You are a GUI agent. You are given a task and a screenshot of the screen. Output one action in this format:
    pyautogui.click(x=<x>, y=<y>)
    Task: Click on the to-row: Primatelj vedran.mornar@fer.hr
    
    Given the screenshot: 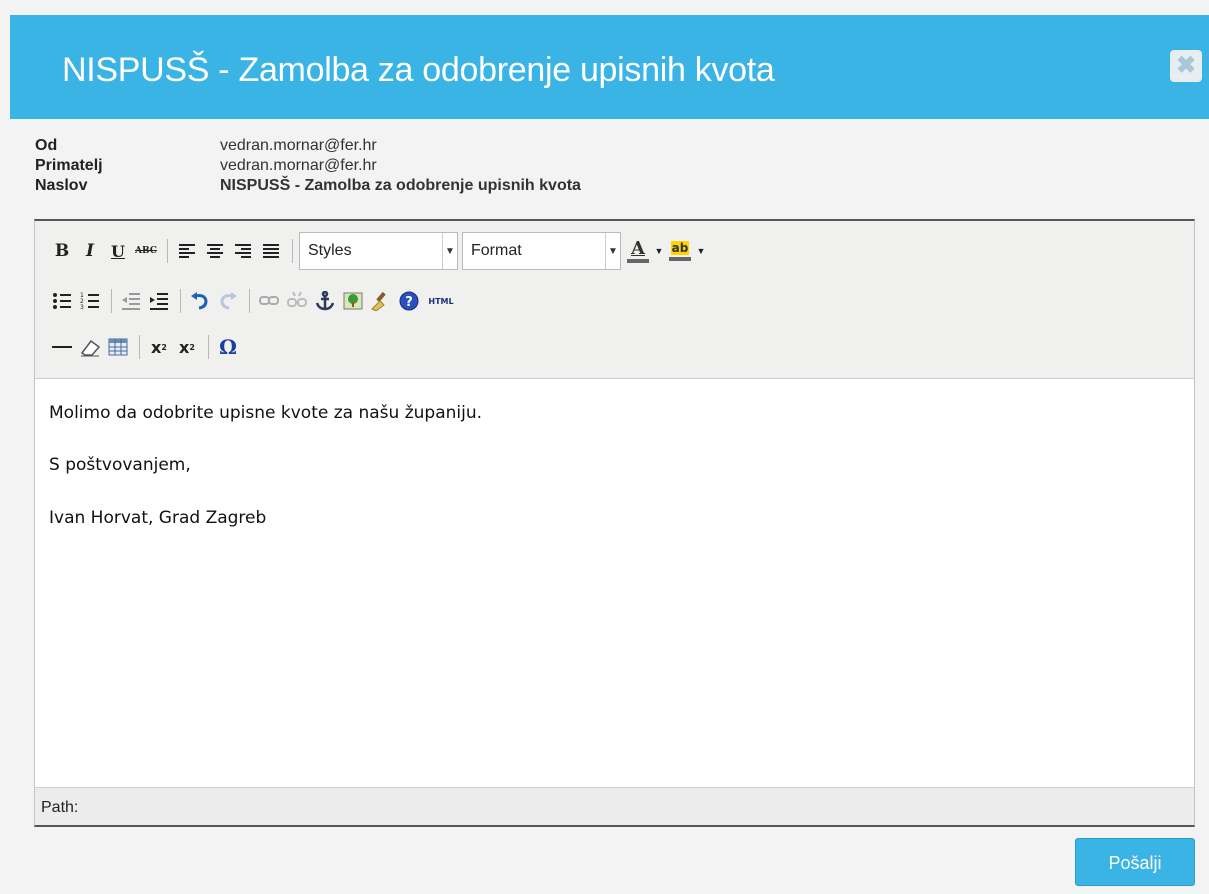 What is the action you would take?
    pyautogui.click(x=308, y=166)
    